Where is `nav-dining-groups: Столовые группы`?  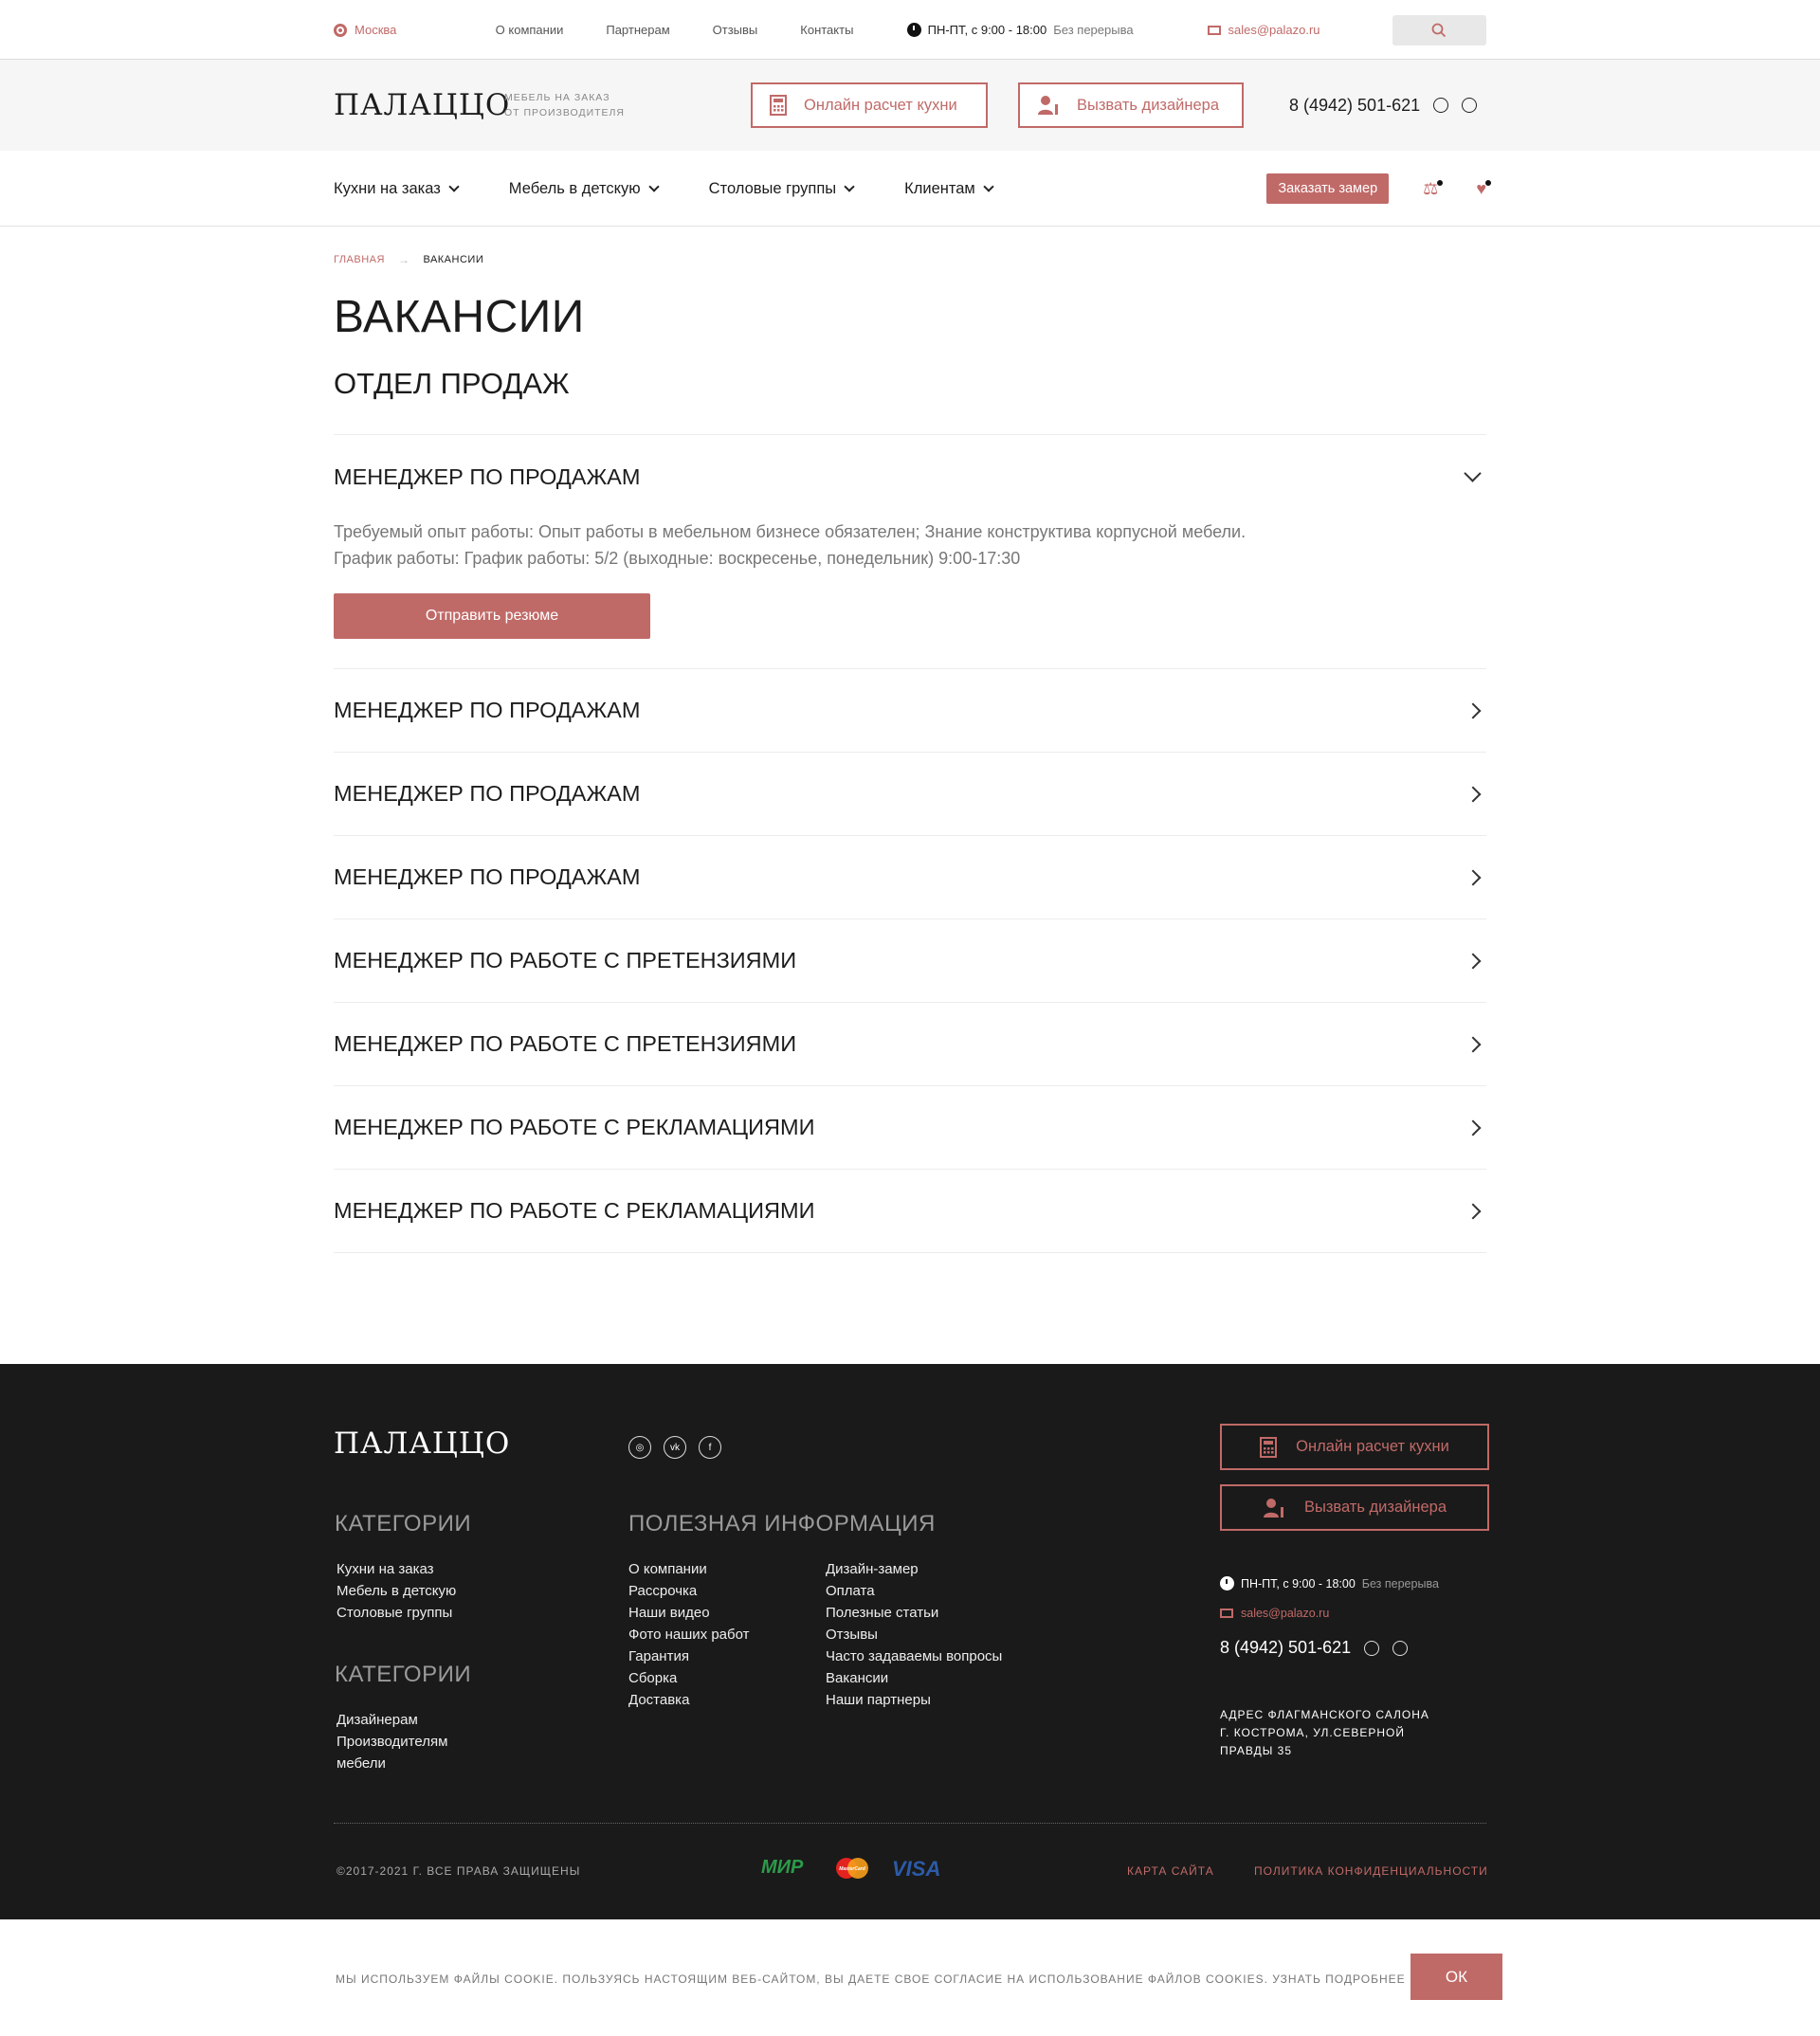 nav-dining-groups: Столовые группы is located at coordinates (781, 189).